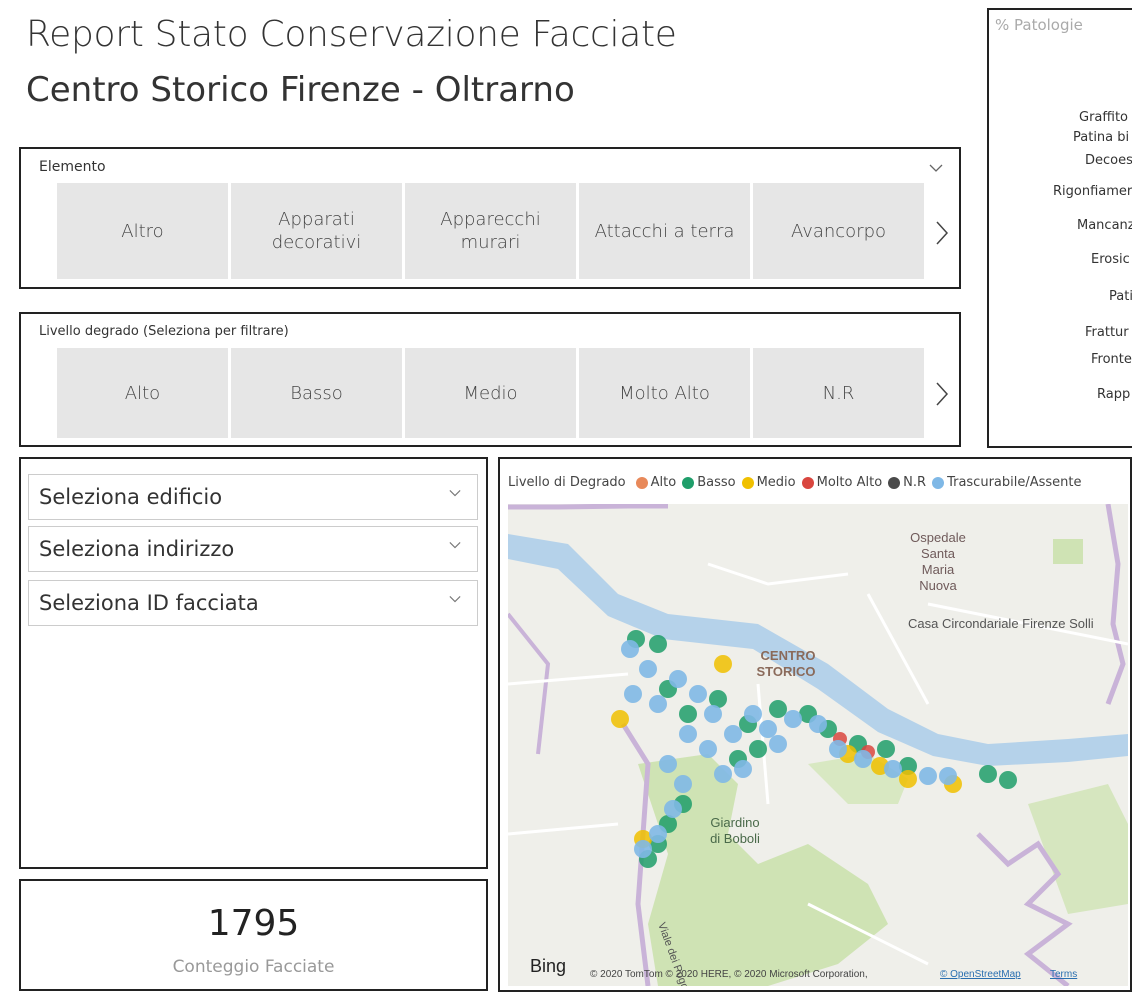 The image size is (1132, 995). I want to click on patologia-label: Pati, so click(1120, 296).